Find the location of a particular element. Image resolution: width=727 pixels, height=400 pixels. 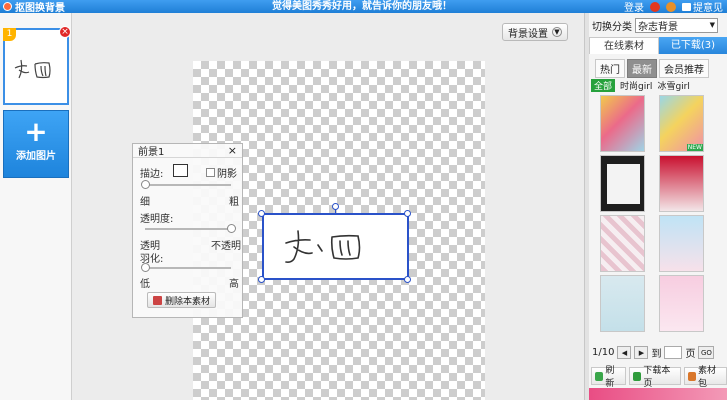

image-thumbnail: 1 × is located at coordinates (37, 65).